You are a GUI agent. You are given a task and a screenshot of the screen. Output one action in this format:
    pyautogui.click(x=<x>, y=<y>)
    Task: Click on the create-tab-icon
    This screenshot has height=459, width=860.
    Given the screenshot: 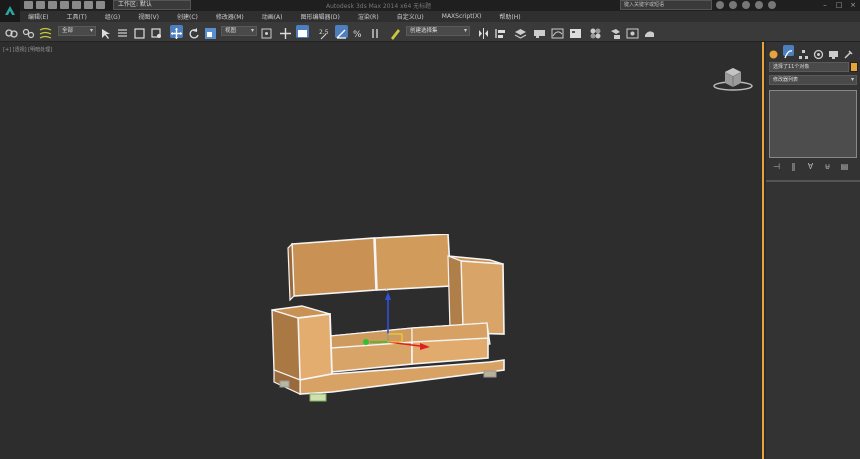 What is the action you would take?
    pyautogui.click(x=773, y=52)
    